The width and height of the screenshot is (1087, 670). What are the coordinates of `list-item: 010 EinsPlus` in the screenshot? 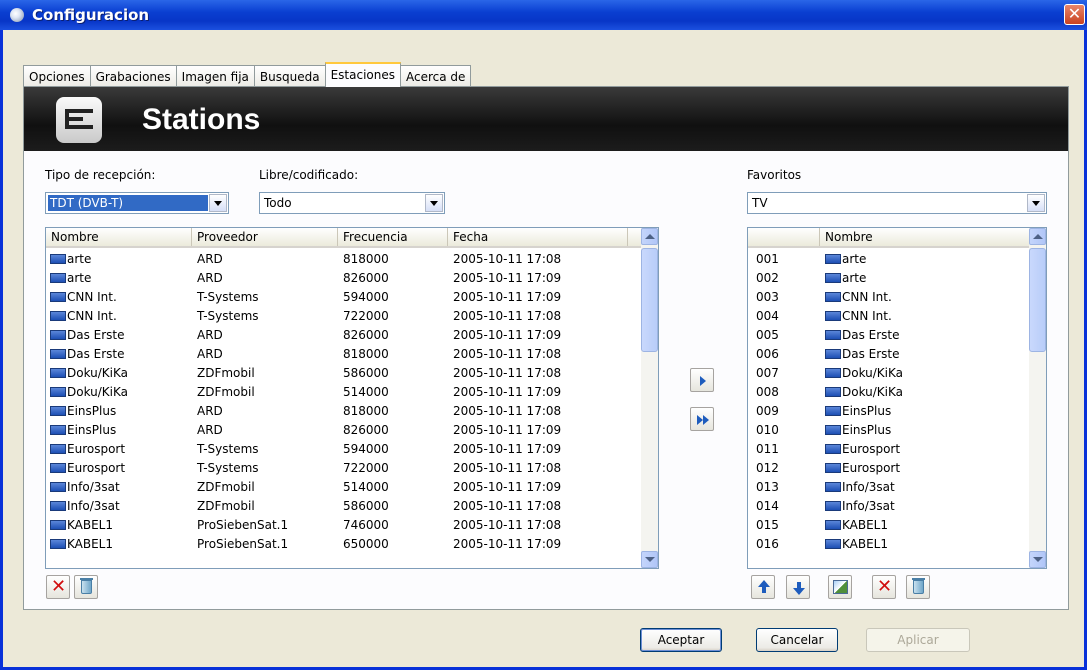 It's located at (884, 430).